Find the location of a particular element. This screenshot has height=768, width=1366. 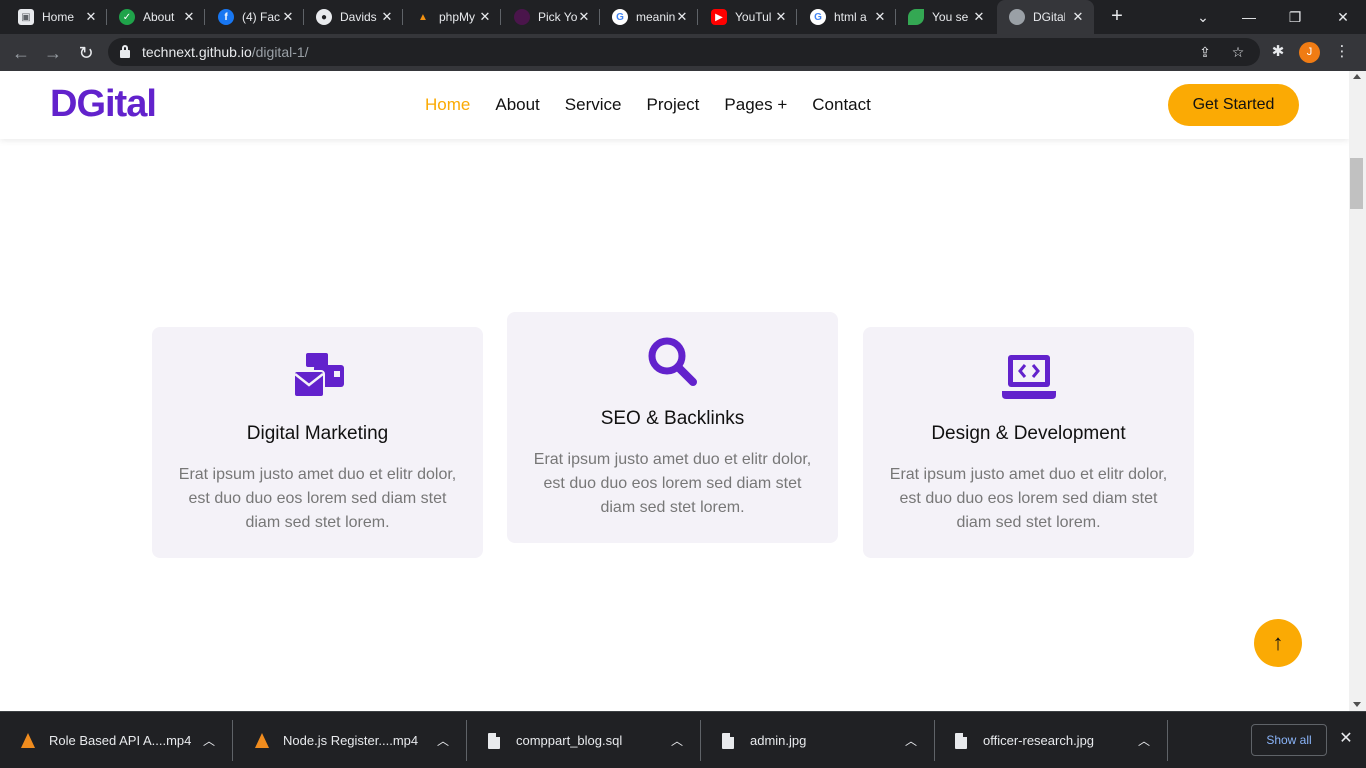

close-downloads-icon: ✕ is located at coordinates (1346, 739).